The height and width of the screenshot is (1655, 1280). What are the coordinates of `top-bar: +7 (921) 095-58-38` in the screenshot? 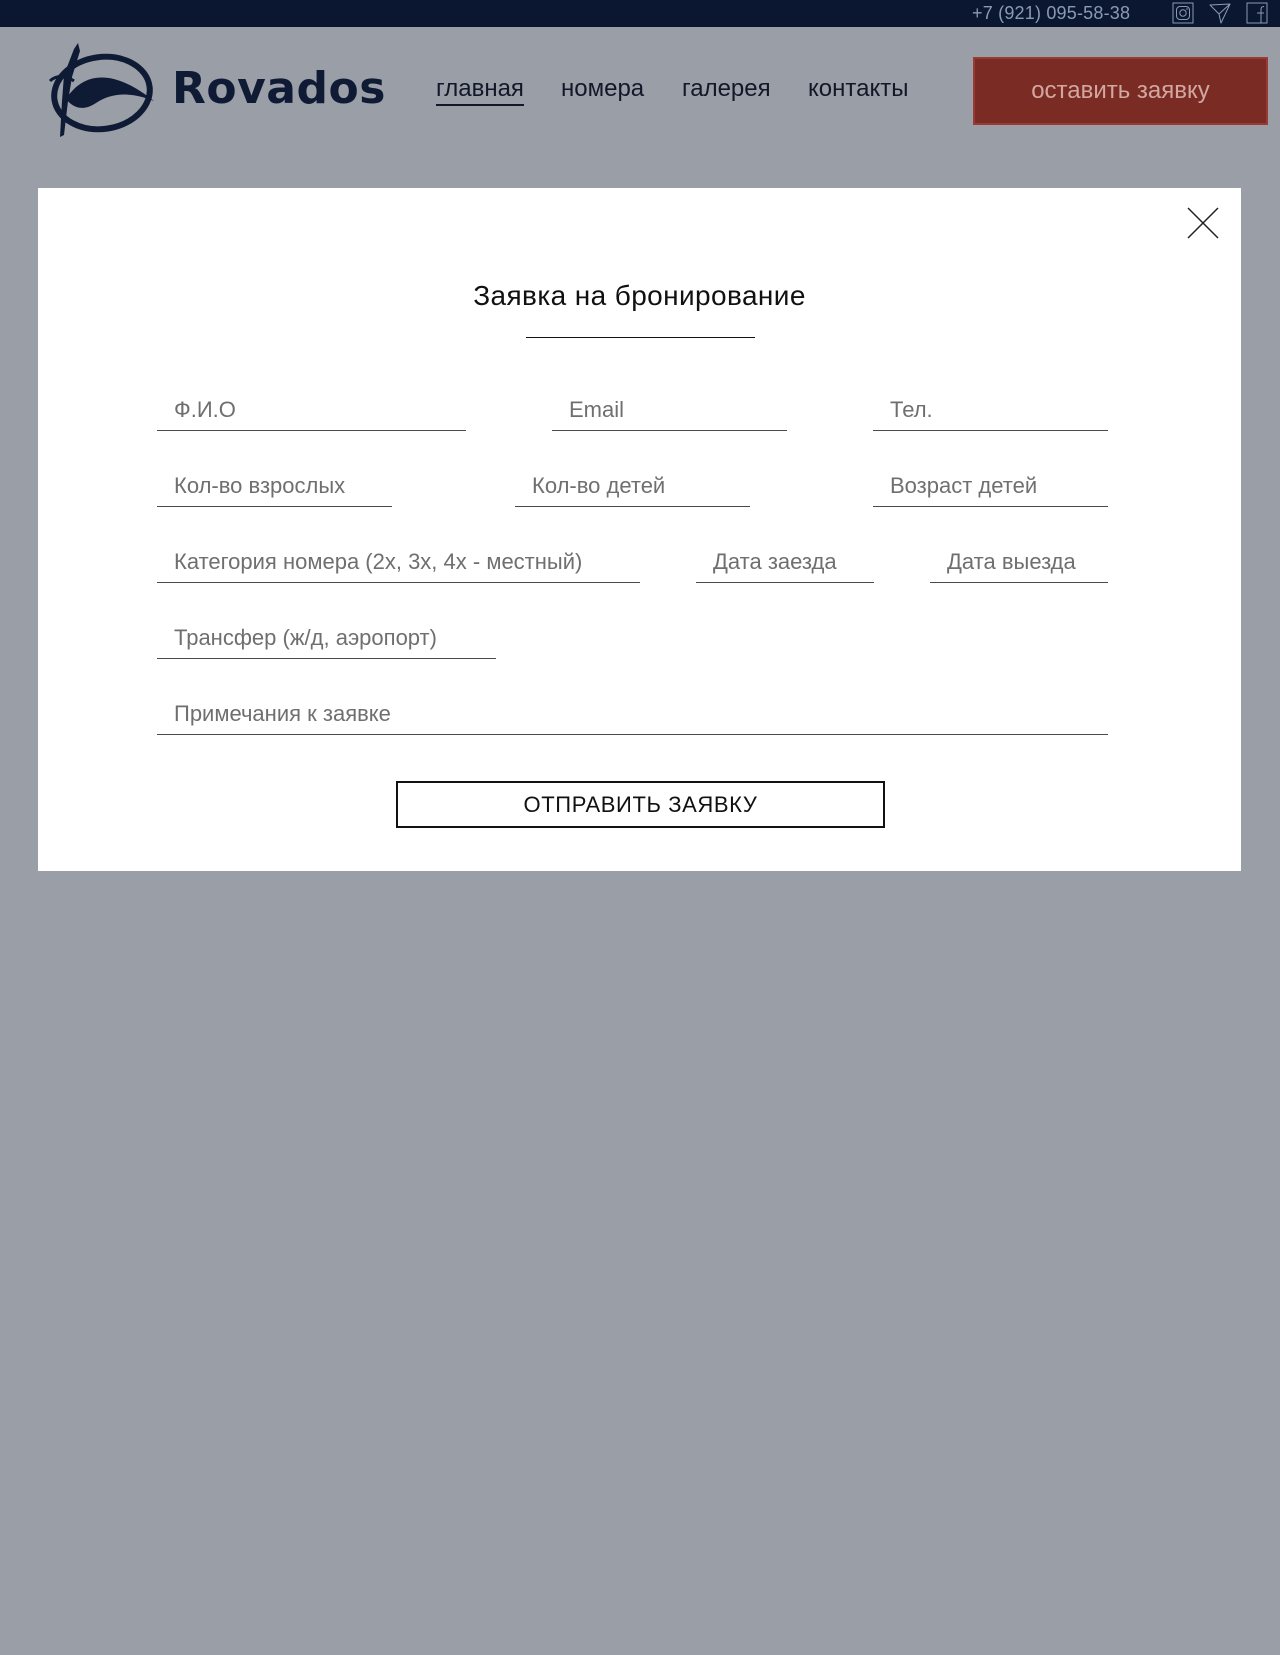 It's located at (640, 13).